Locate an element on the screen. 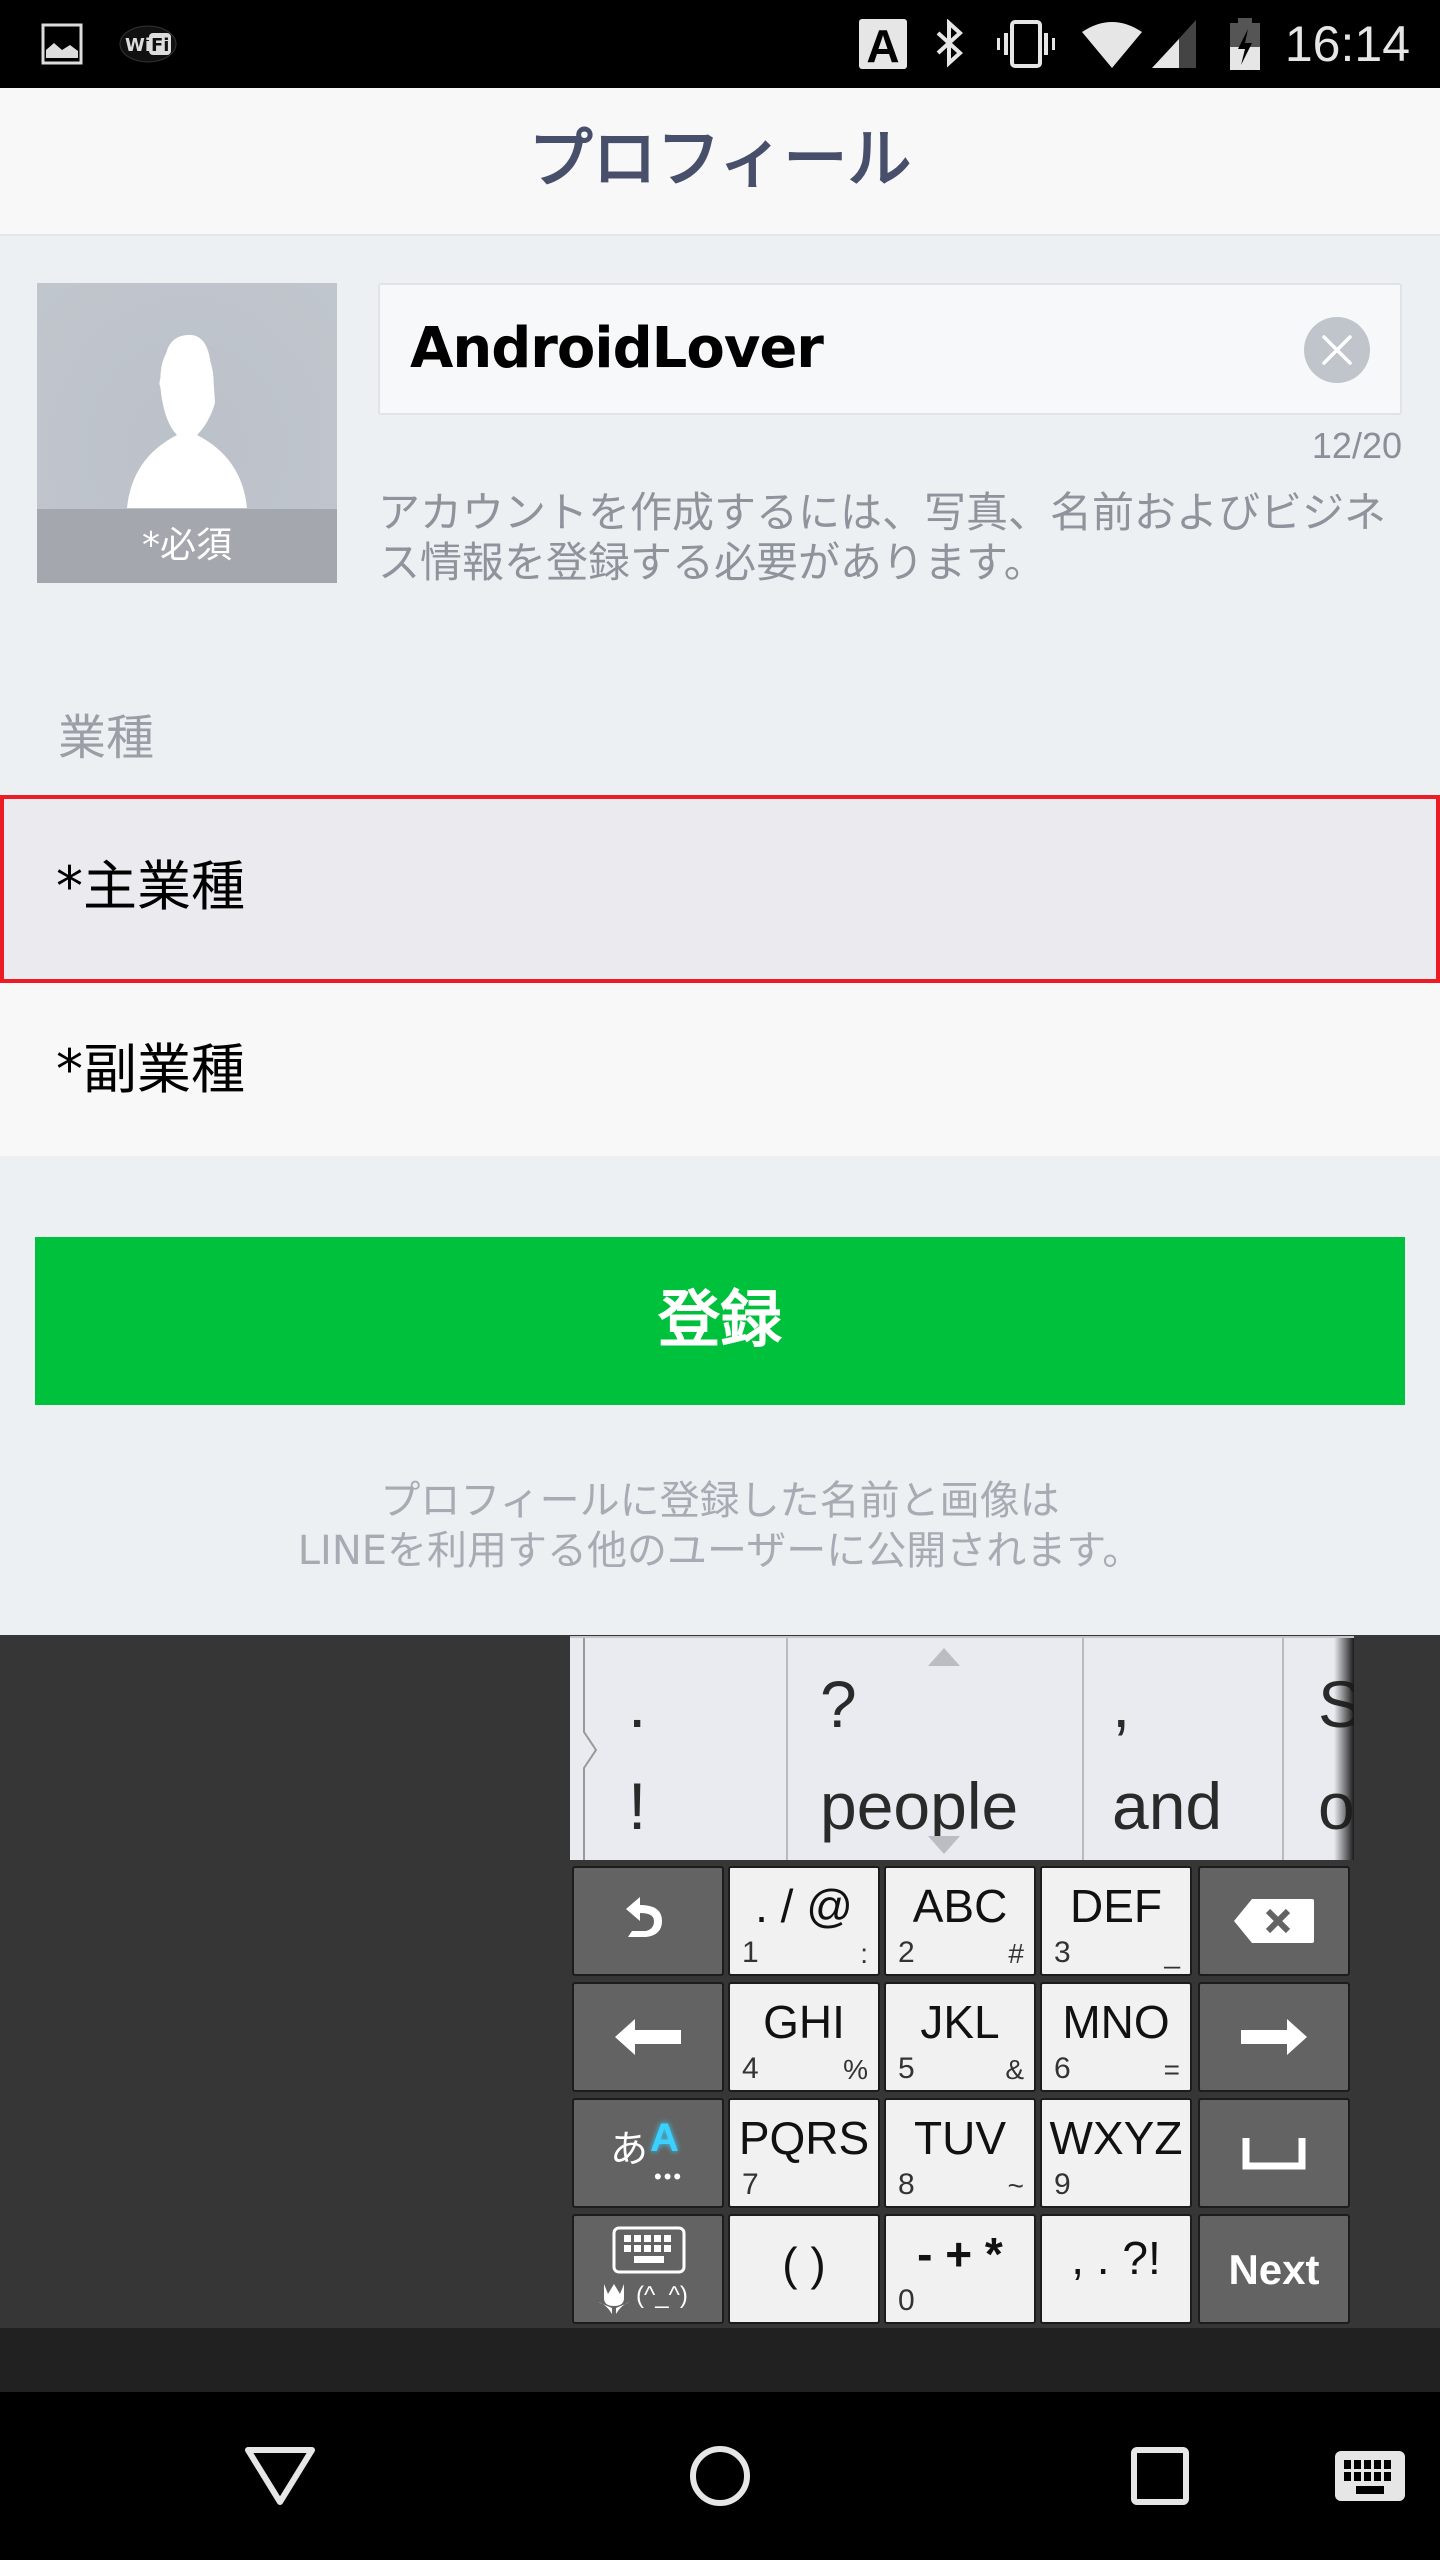 The image size is (1440, 2560). main-industry-label: *主業種 is located at coordinates (150, 886).